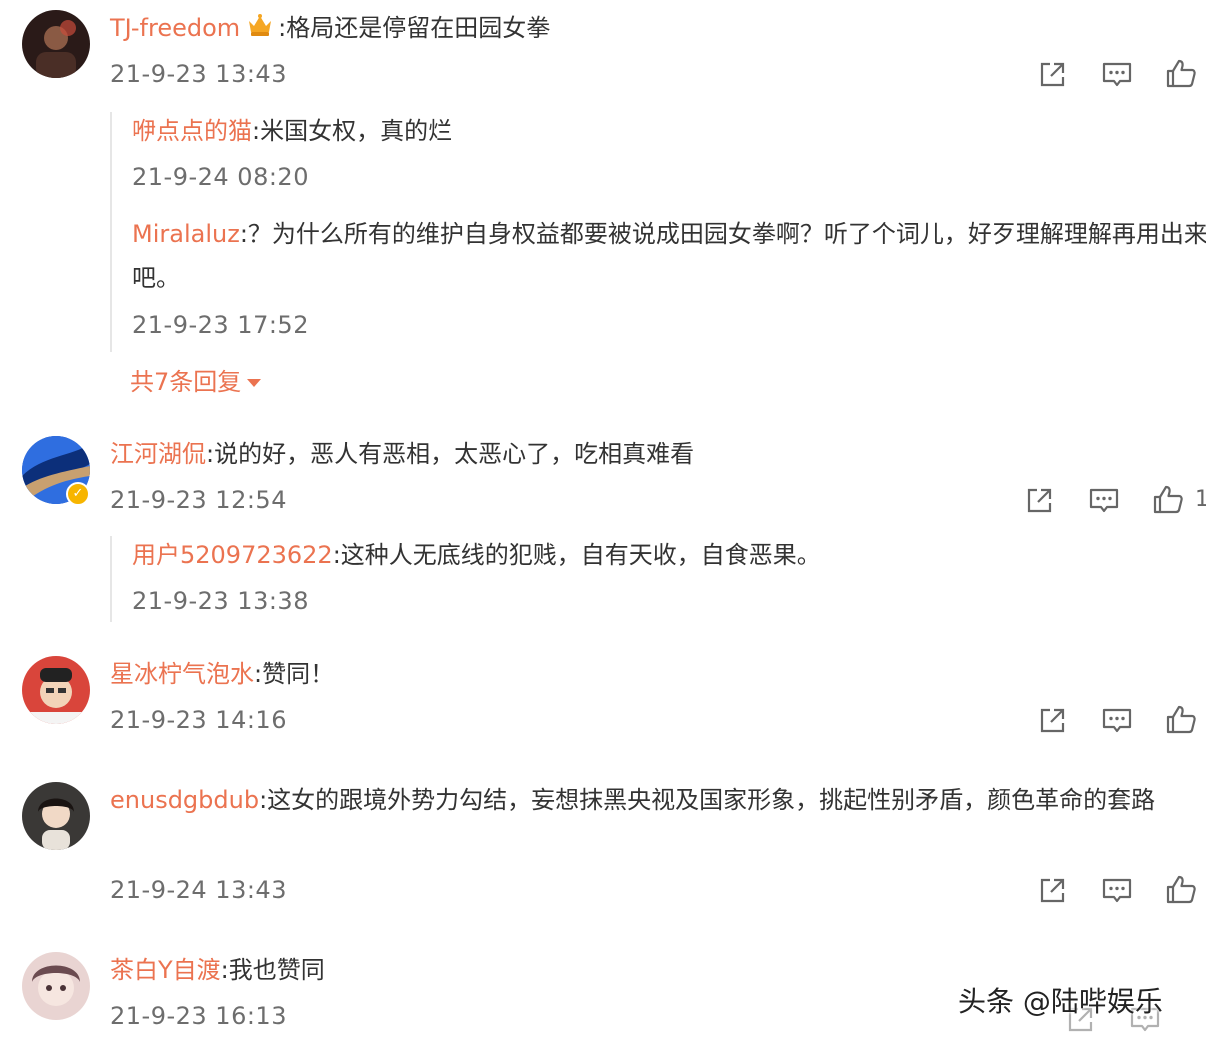 The width and height of the screenshot is (1206, 1046). What do you see at coordinates (603, 703) in the screenshot?
I see `comment-item: 星冰柠气泡水:赞同！ 21-9-23 14:16` at bounding box center [603, 703].